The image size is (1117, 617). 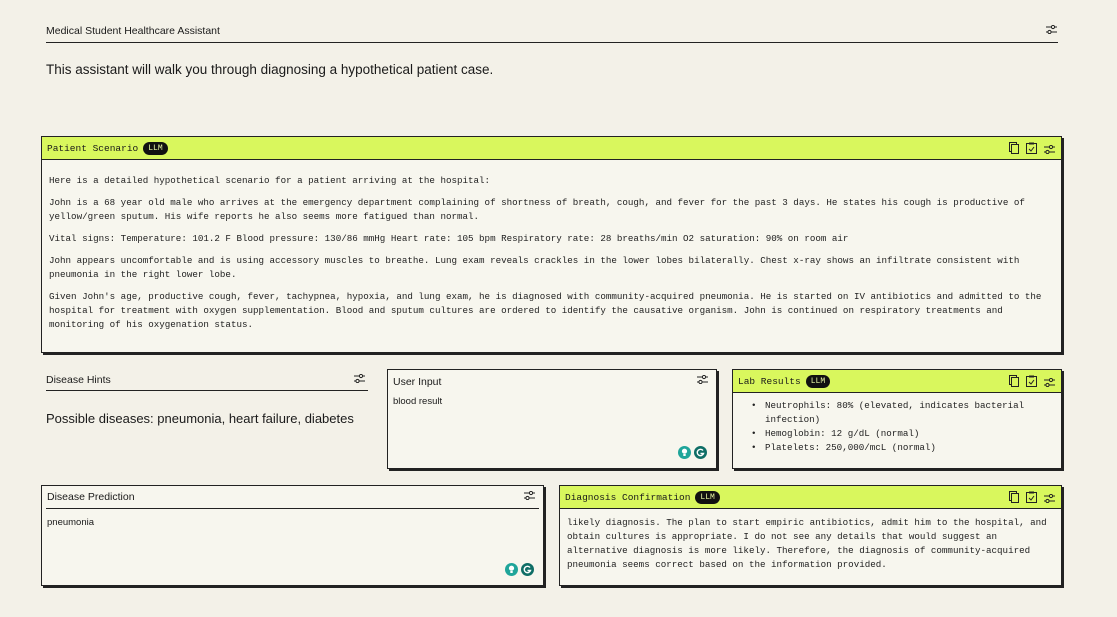 What do you see at coordinates (902, 448) in the screenshot?
I see `list-item: Platelets: 250,000/mcL (normal)` at bounding box center [902, 448].